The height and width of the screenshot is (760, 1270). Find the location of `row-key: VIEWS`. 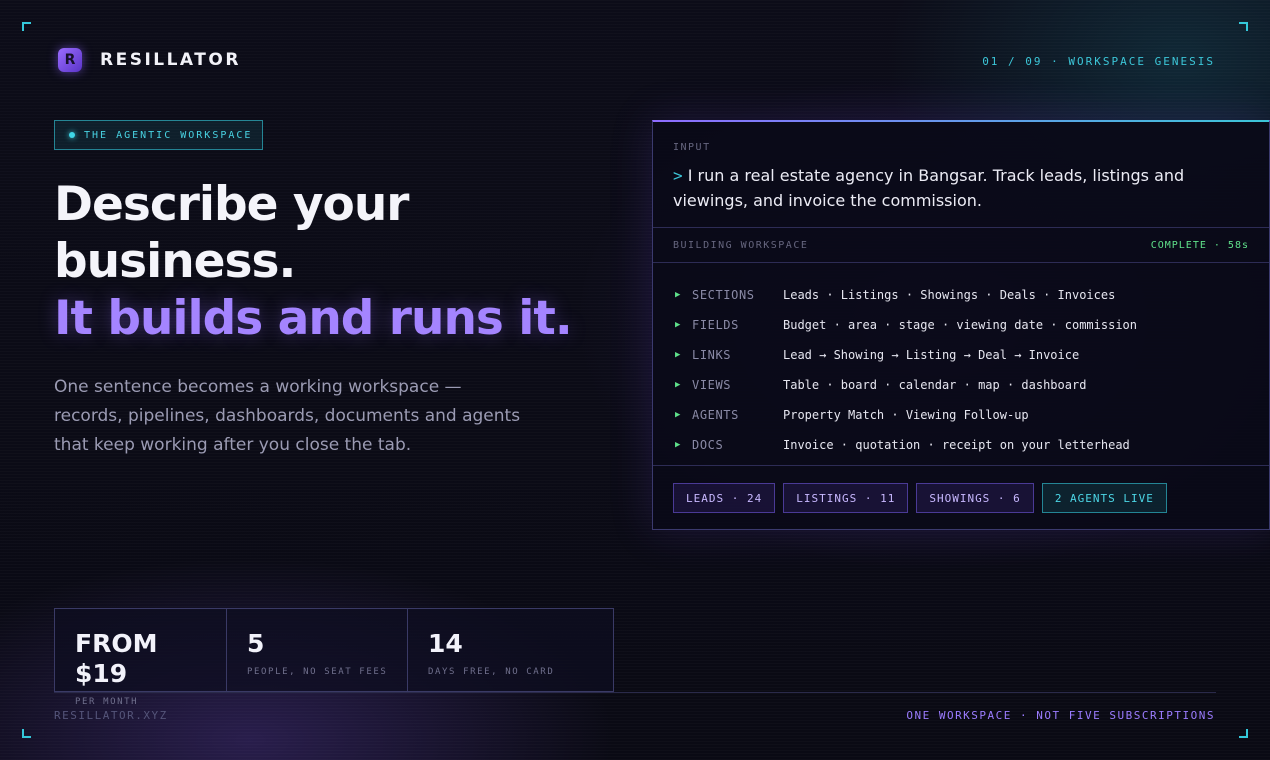

row-key: VIEWS is located at coordinates (712, 385).